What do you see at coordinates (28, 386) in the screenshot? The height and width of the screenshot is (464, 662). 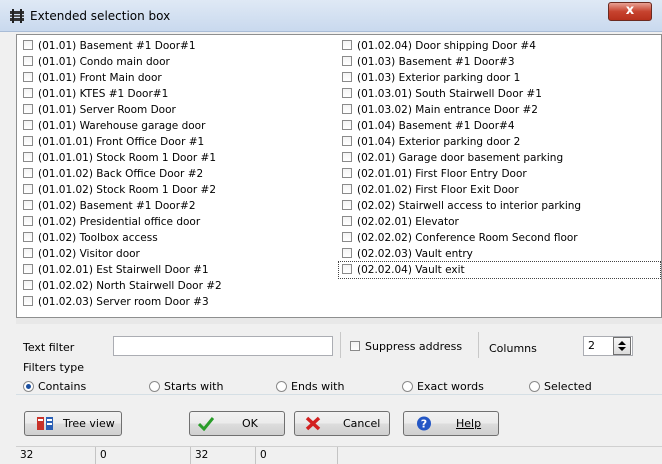 I see `radio-contains-dot` at bounding box center [28, 386].